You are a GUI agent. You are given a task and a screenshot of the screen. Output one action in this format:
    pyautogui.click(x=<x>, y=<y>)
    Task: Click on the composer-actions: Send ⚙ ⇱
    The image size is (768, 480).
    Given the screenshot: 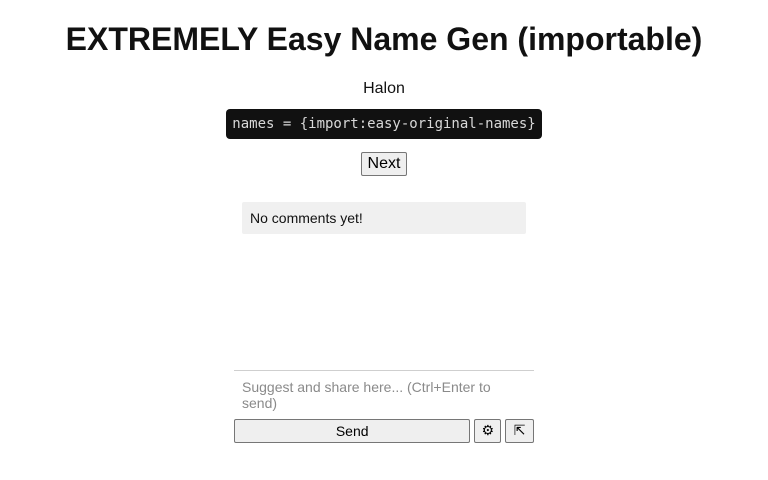 What is the action you would take?
    pyautogui.click(x=384, y=431)
    